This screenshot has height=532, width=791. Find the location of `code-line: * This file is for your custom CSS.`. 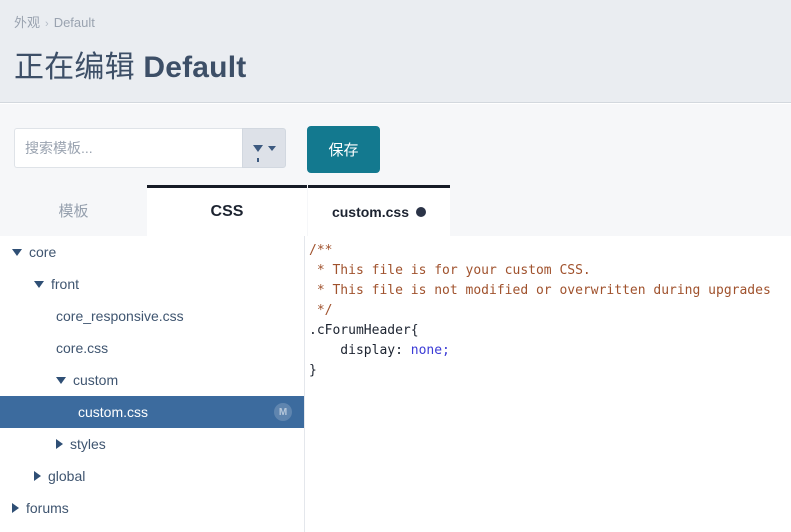

code-line: * This file is for your custom CSS. is located at coordinates (450, 270).